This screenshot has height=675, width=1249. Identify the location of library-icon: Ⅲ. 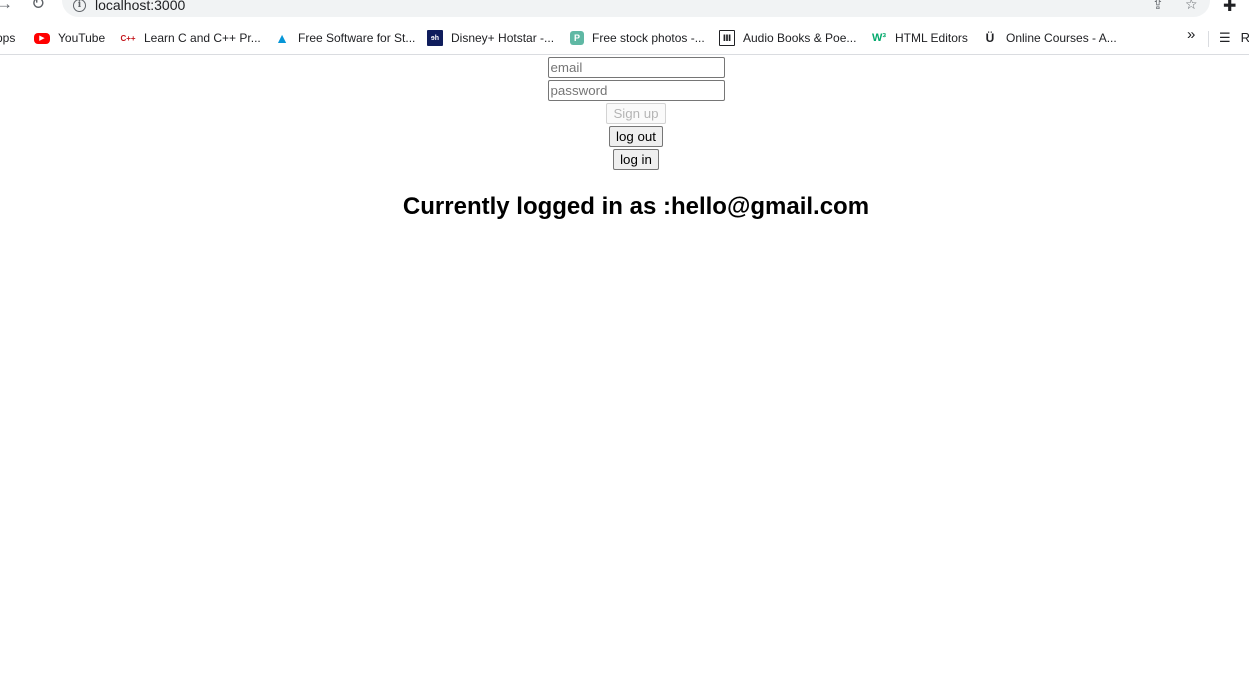
(727, 38).